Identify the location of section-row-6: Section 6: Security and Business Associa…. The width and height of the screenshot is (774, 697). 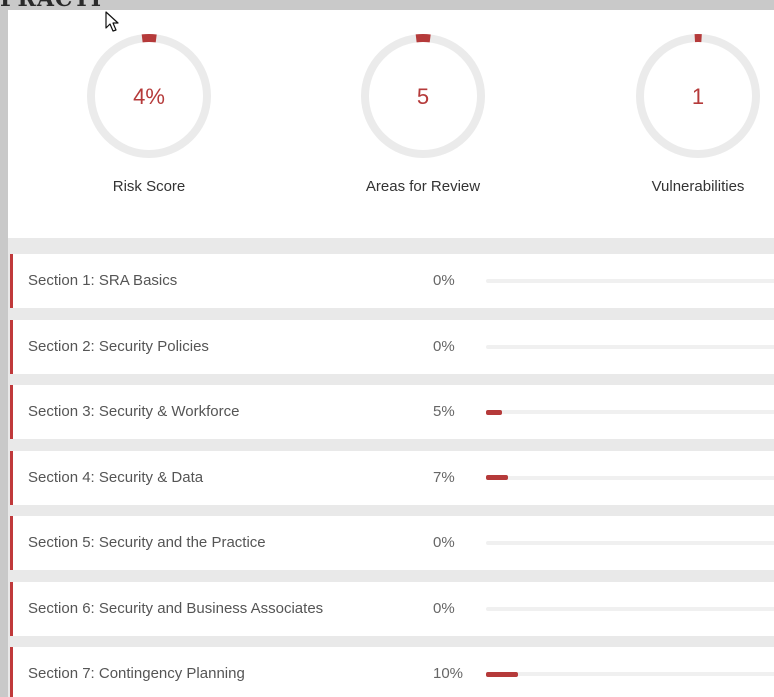
(392, 608).